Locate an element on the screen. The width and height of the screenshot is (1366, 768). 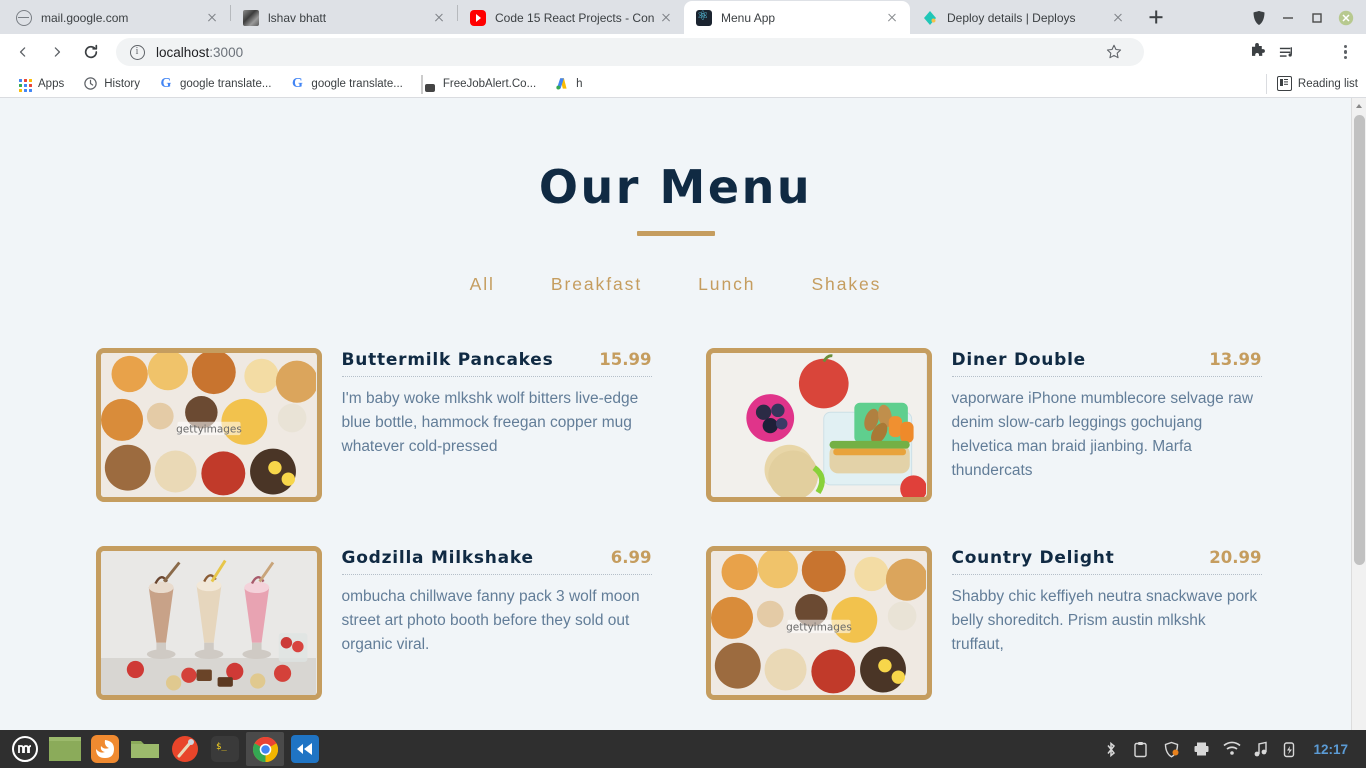
minimize-button is located at coordinates (1288, 18).